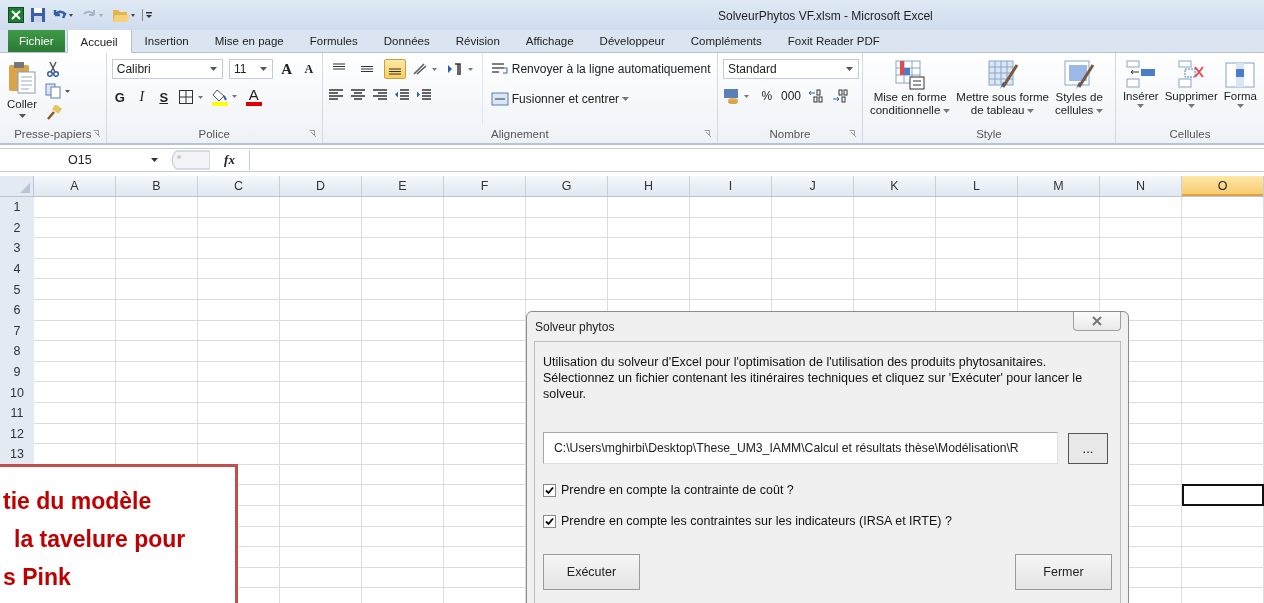 The height and width of the screenshot is (603, 1264). I want to click on close-icon, so click(1097, 321).